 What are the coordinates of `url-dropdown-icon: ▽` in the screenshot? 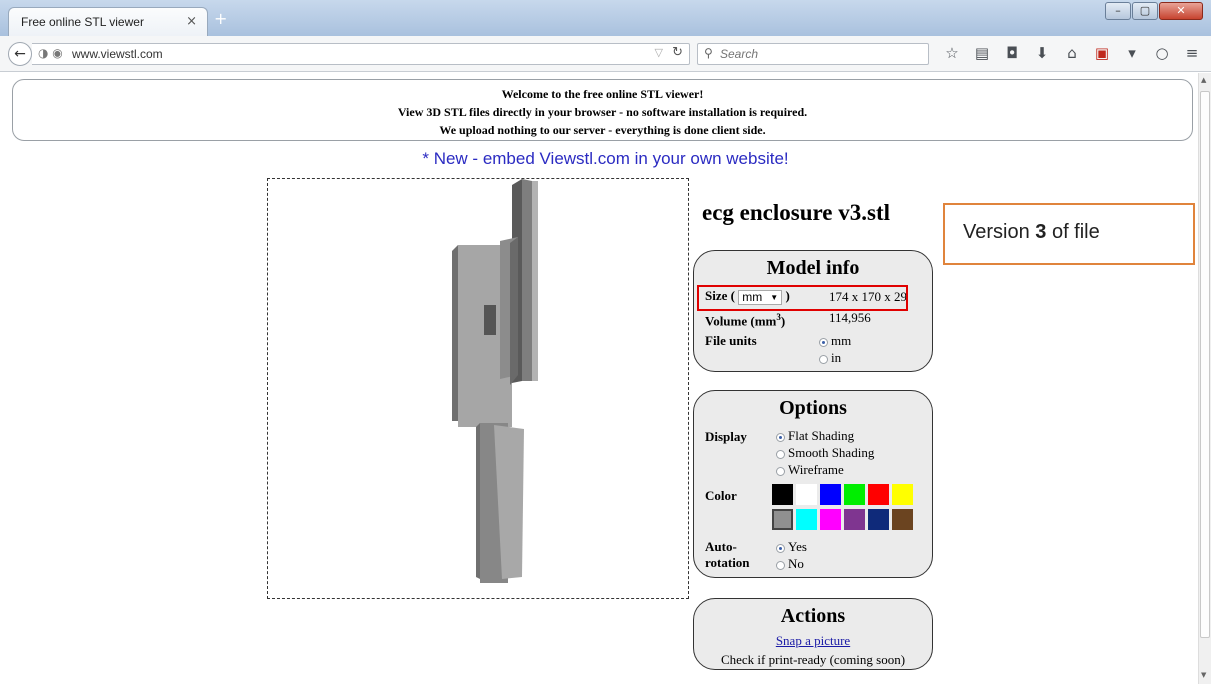 It's located at (659, 52).